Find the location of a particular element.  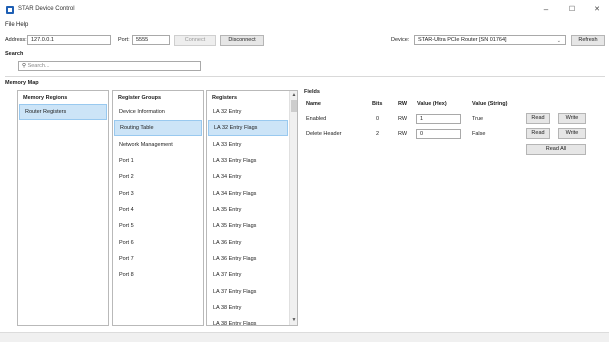

scroll-up-icon: ▲ is located at coordinates (293, 95).